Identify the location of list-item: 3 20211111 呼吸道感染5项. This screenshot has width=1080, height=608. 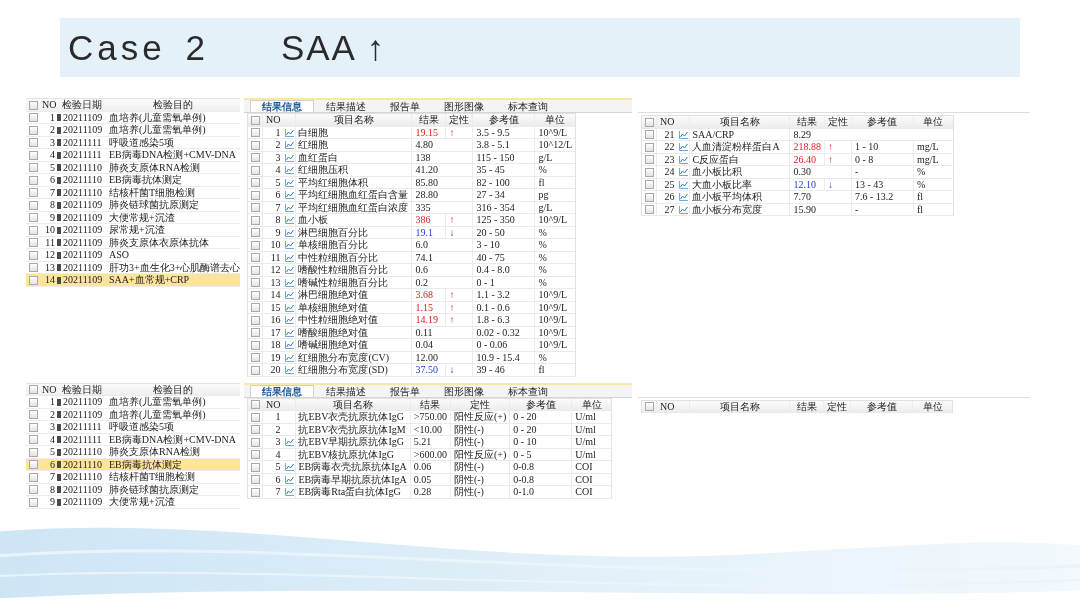
(133, 142).